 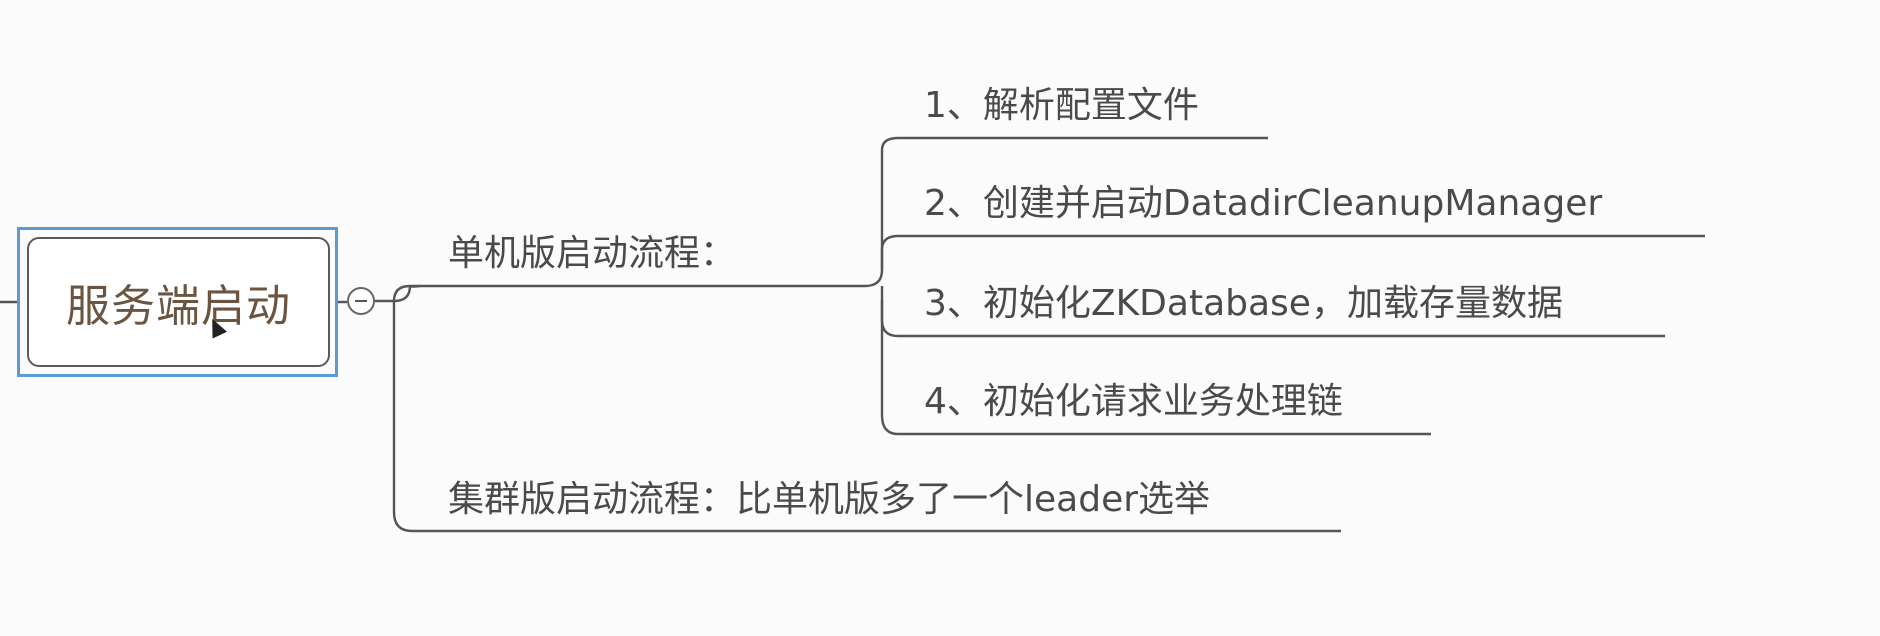 I want to click on branch-standalone-label: 单机版启动流程：, so click(x=592, y=254).